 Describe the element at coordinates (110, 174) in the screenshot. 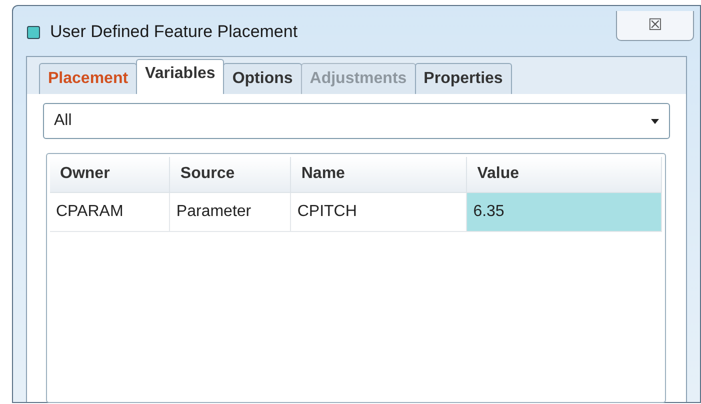

I see `column-header: Owner` at that location.